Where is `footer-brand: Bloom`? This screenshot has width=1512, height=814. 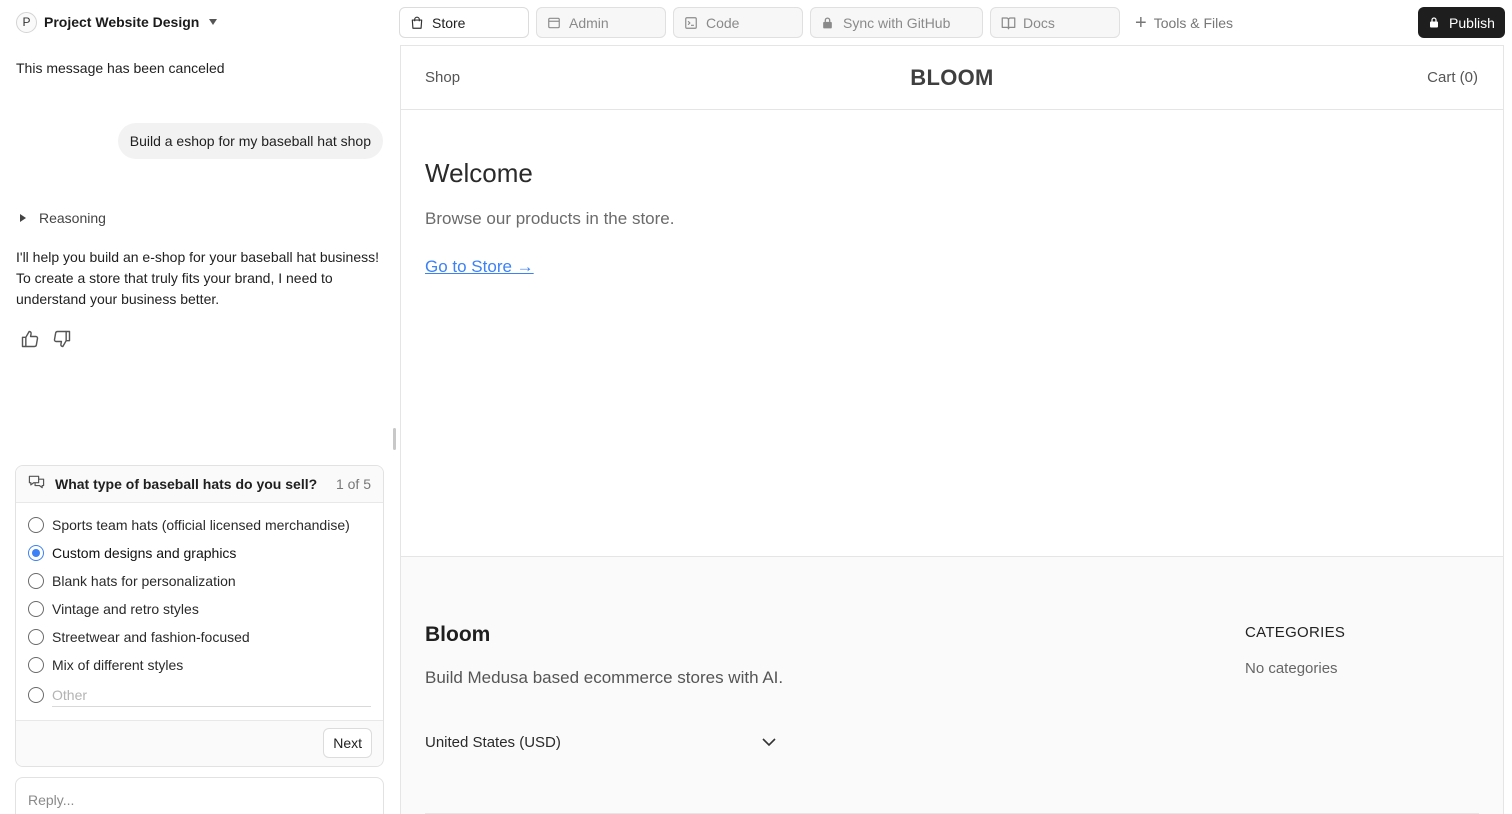
footer-brand: Bloom is located at coordinates (457, 635).